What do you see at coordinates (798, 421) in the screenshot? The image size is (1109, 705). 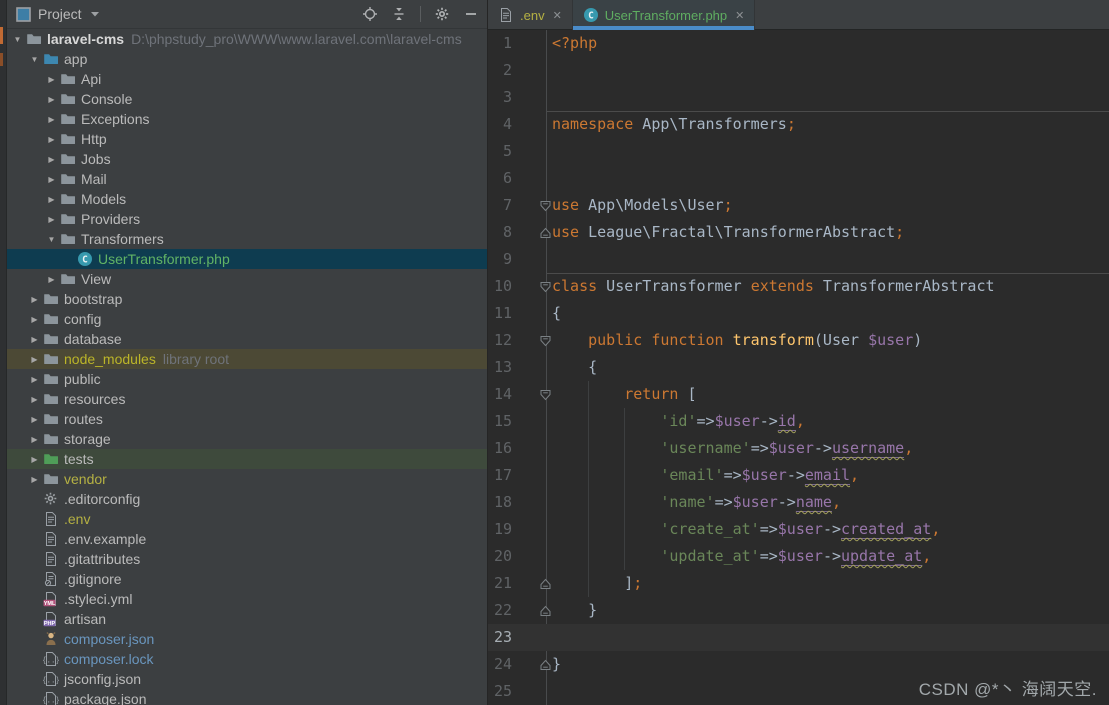 I see `code-line-15: 15 'id'=>$user->id,` at bounding box center [798, 421].